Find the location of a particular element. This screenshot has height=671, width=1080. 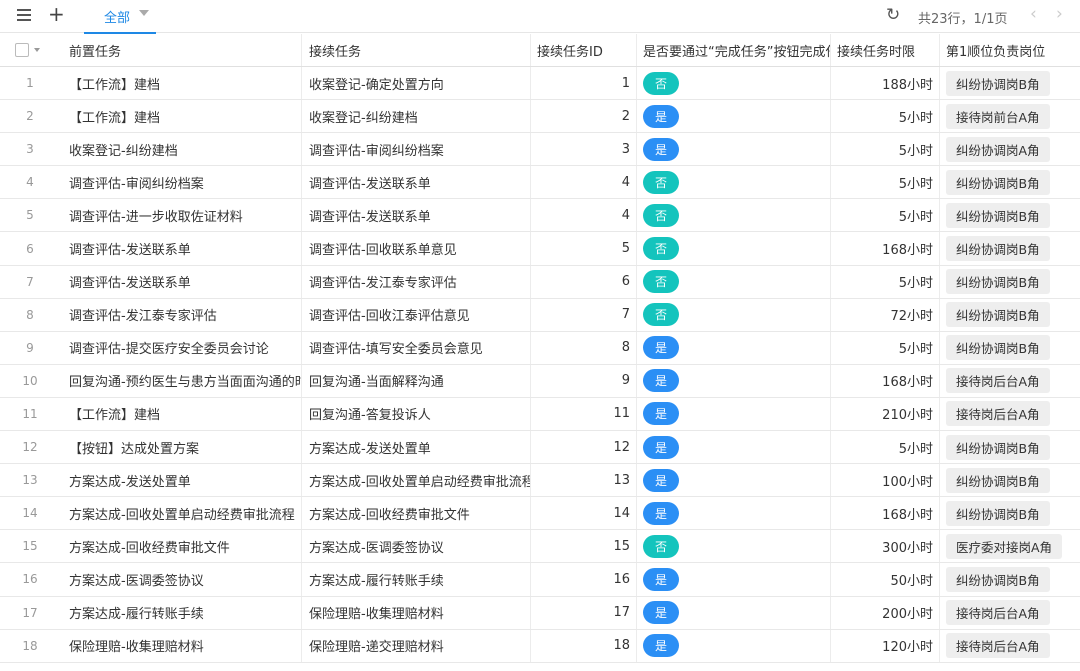

cell-pre-task: 方案达成-医调委签协议 is located at coordinates (181, 579).